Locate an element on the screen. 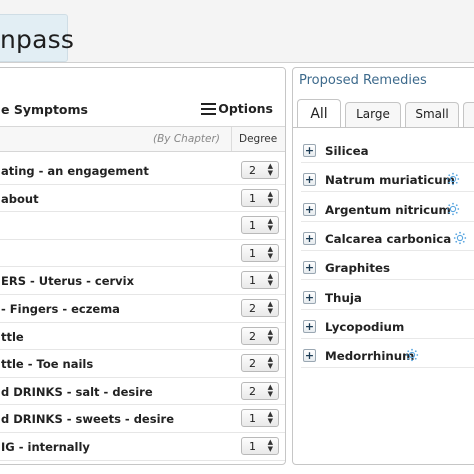 The image size is (474, 474). symptom-row: about 1 ▲ ▼ is located at coordinates (142, 199).